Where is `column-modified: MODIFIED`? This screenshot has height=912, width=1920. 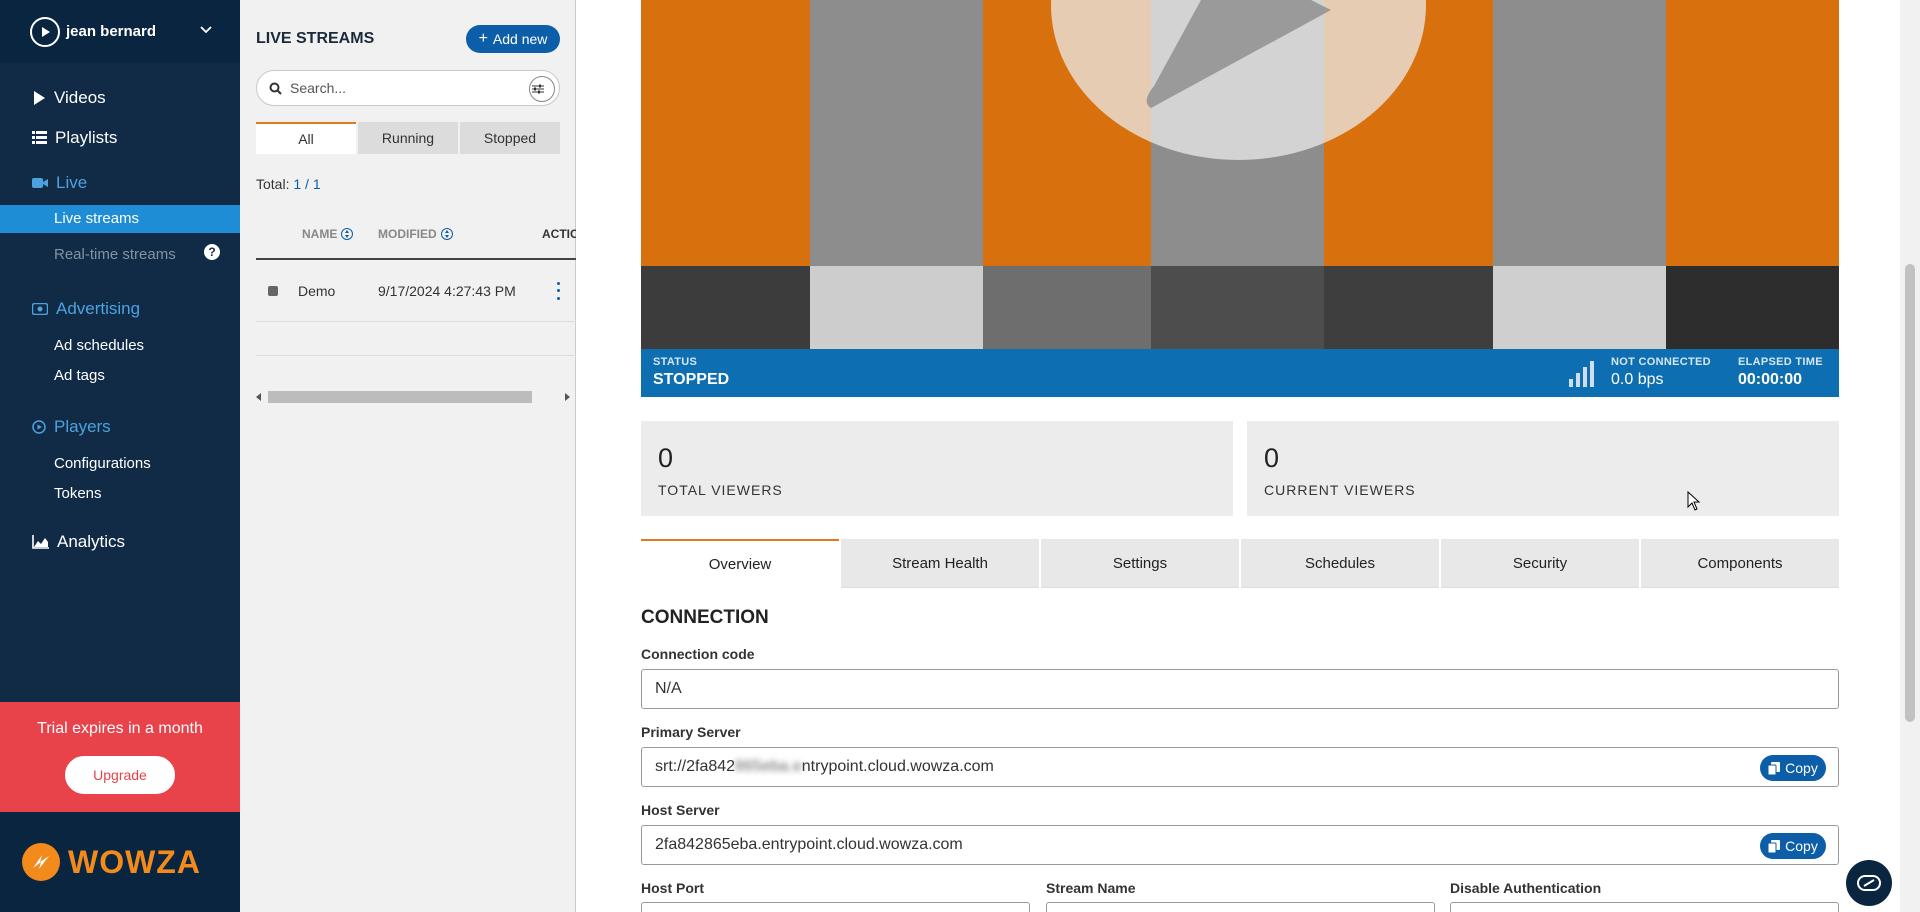
column-modified: MODIFIED is located at coordinates (415, 234).